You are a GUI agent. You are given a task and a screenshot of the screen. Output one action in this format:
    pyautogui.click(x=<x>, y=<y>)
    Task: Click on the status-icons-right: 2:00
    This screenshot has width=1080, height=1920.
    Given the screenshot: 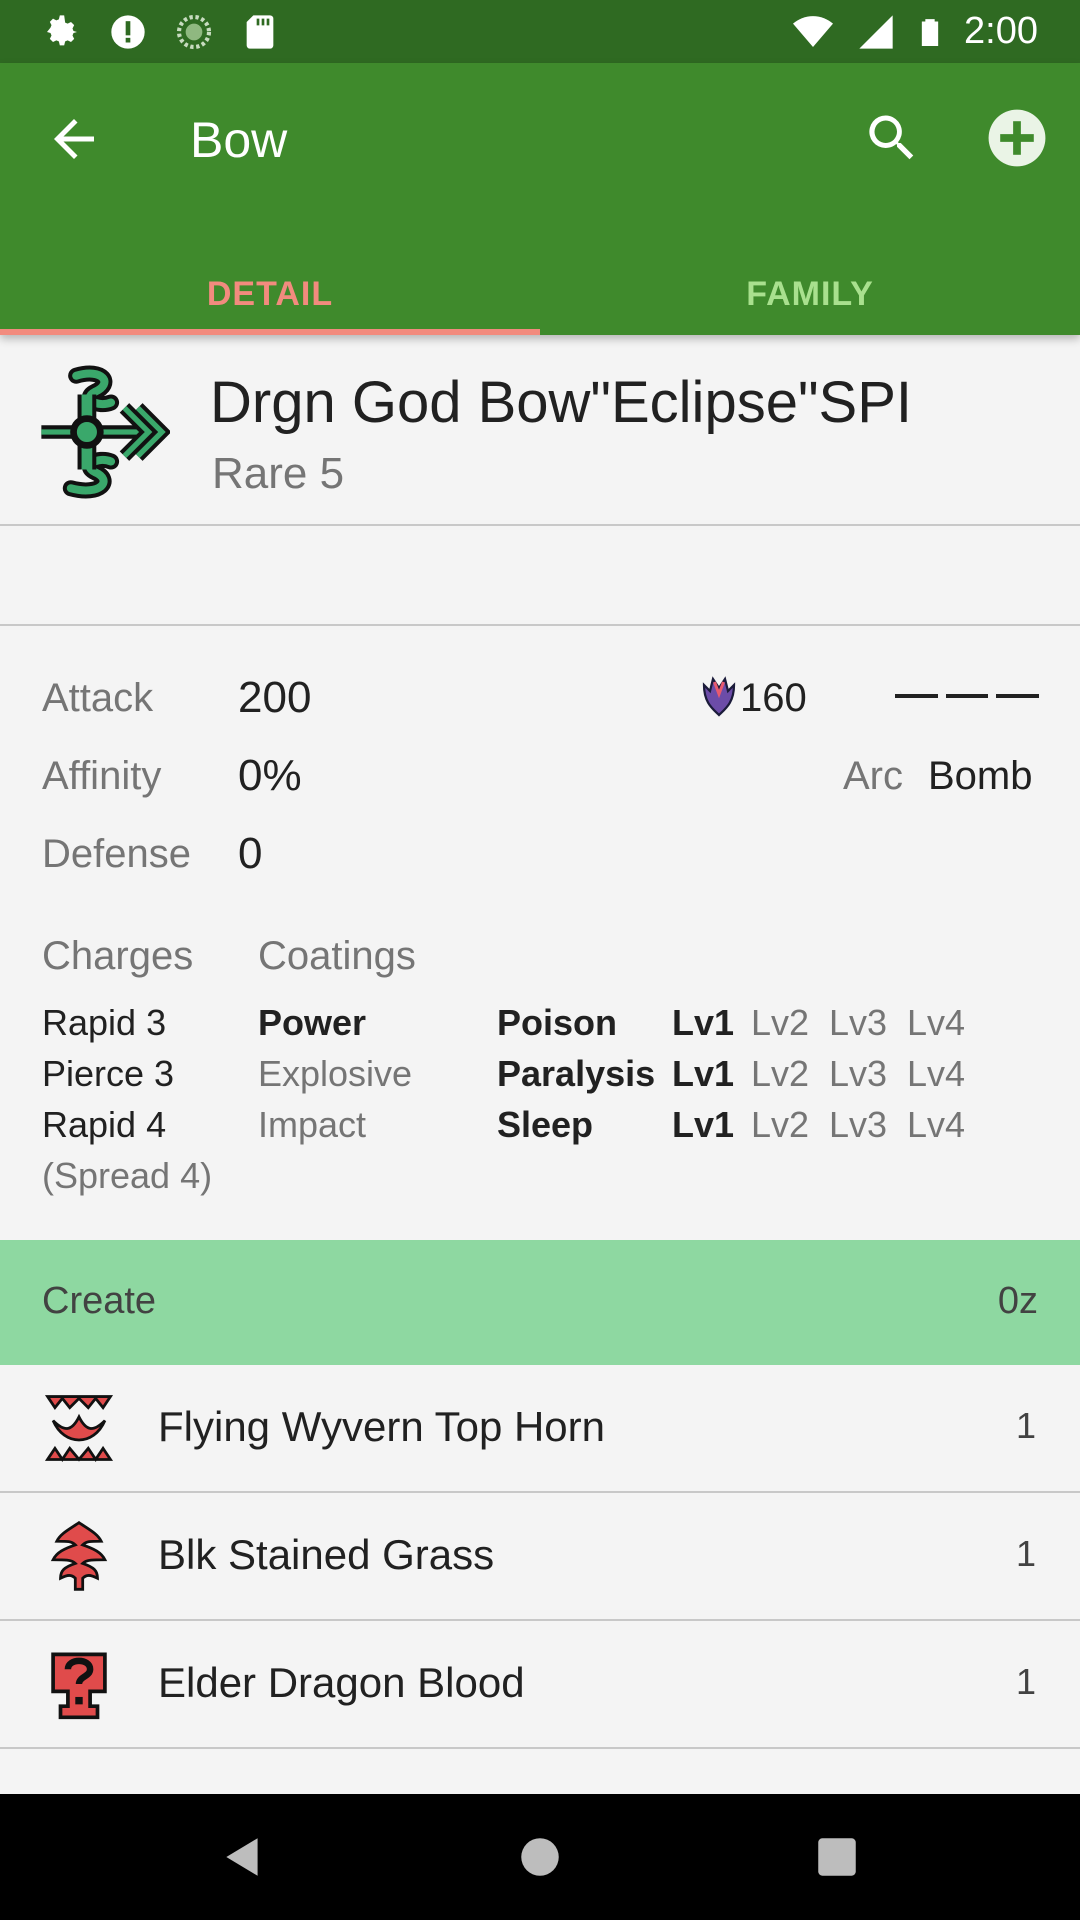 What is the action you would take?
    pyautogui.click(x=914, y=31)
    